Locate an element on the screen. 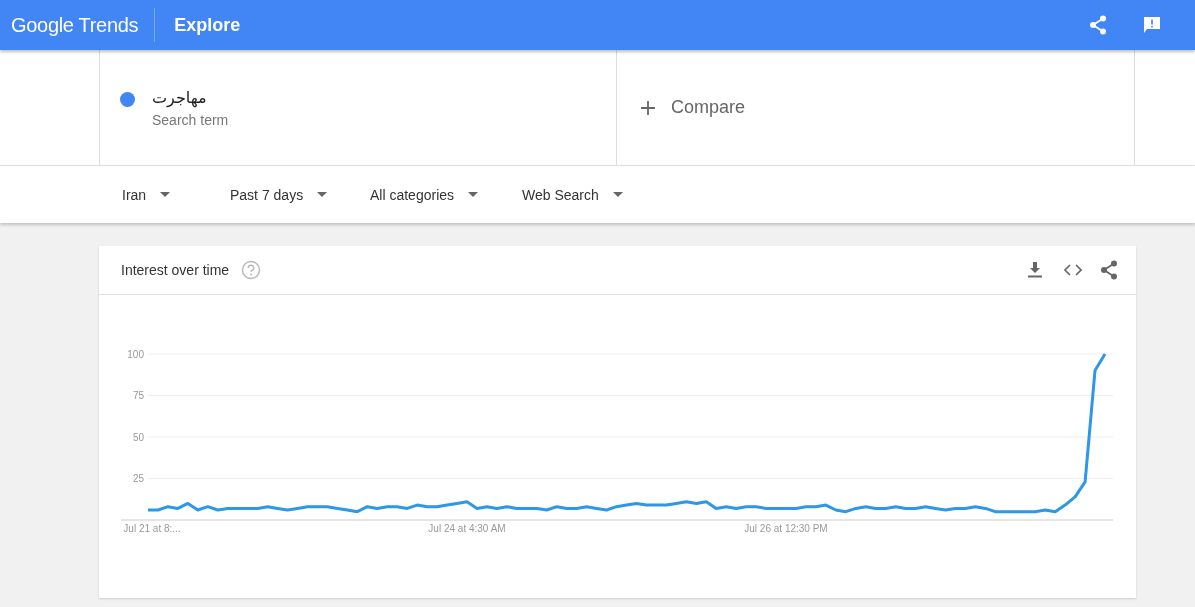 The height and width of the screenshot is (607, 1195). page-title: Explore is located at coordinates (208, 25).